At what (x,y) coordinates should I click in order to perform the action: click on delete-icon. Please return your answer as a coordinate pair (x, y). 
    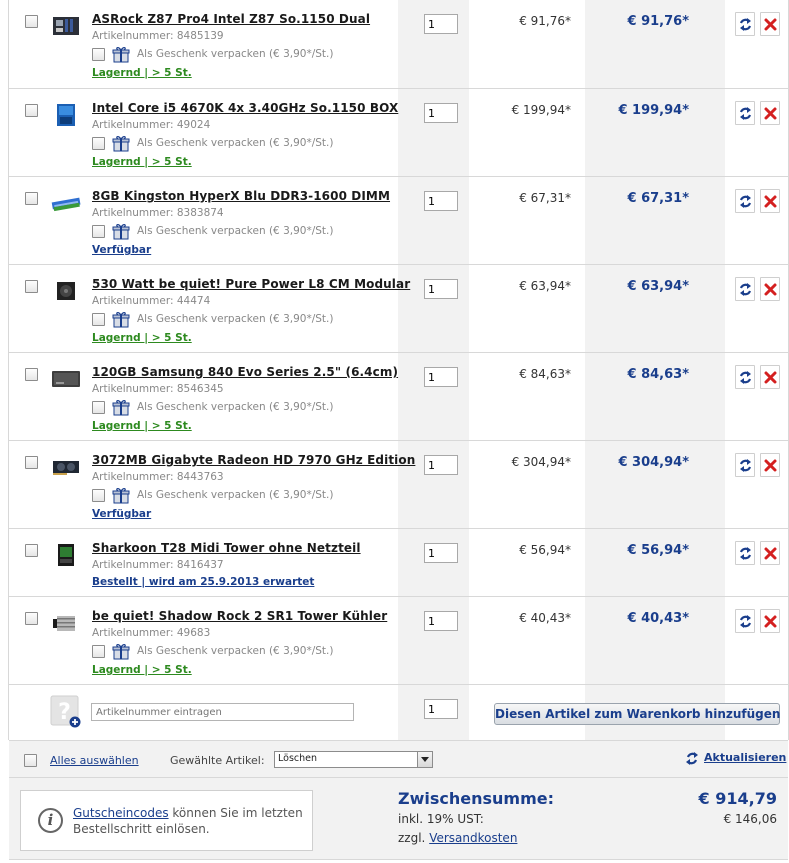
    Looking at the image, I should click on (770, 24).